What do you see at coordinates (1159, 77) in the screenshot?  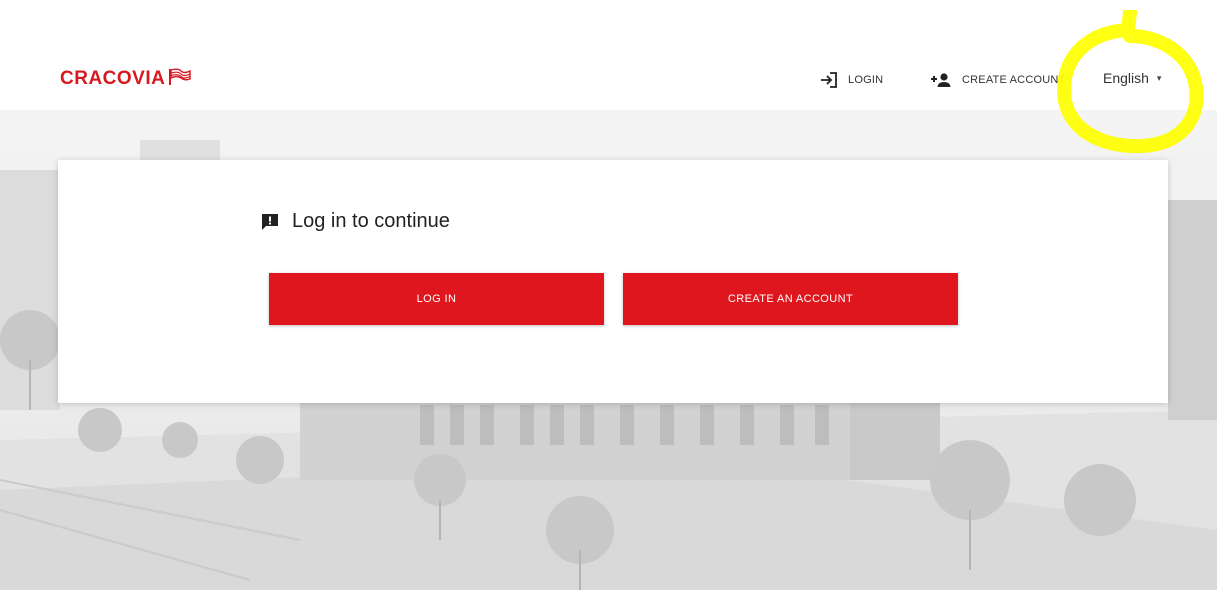 I see `chevron-down-icon: ▾` at bounding box center [1159, 77].